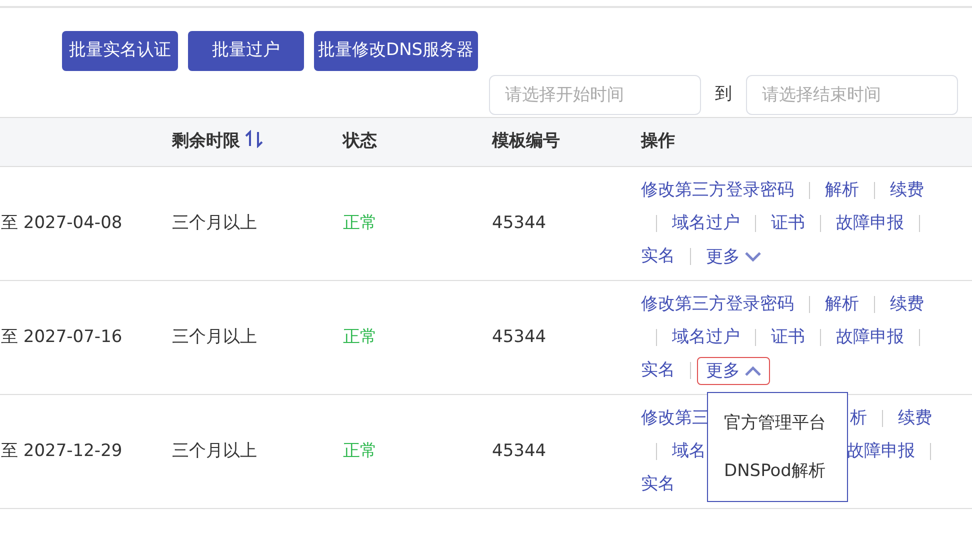 The image size is (972, 541). Describe the element at coordinates (61, 336) in the screenshot. I see `table-cell: 至 2027-07-16` at that location.